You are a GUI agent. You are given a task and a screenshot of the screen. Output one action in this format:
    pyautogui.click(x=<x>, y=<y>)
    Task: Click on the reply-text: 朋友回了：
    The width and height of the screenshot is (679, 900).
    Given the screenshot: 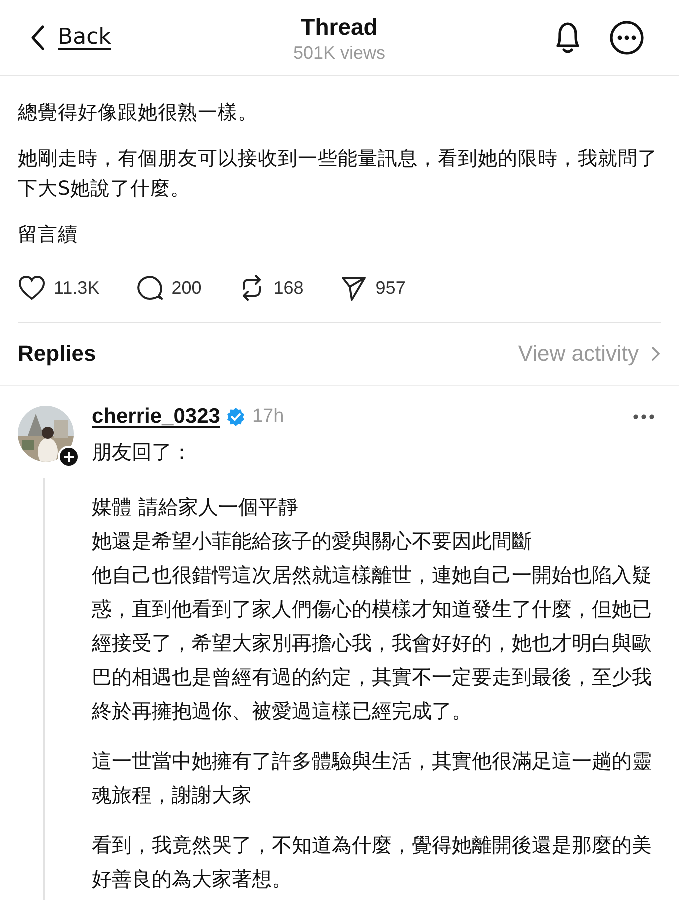 What is the action you would take?
    pyautogui.click(x=142, y=452)
    